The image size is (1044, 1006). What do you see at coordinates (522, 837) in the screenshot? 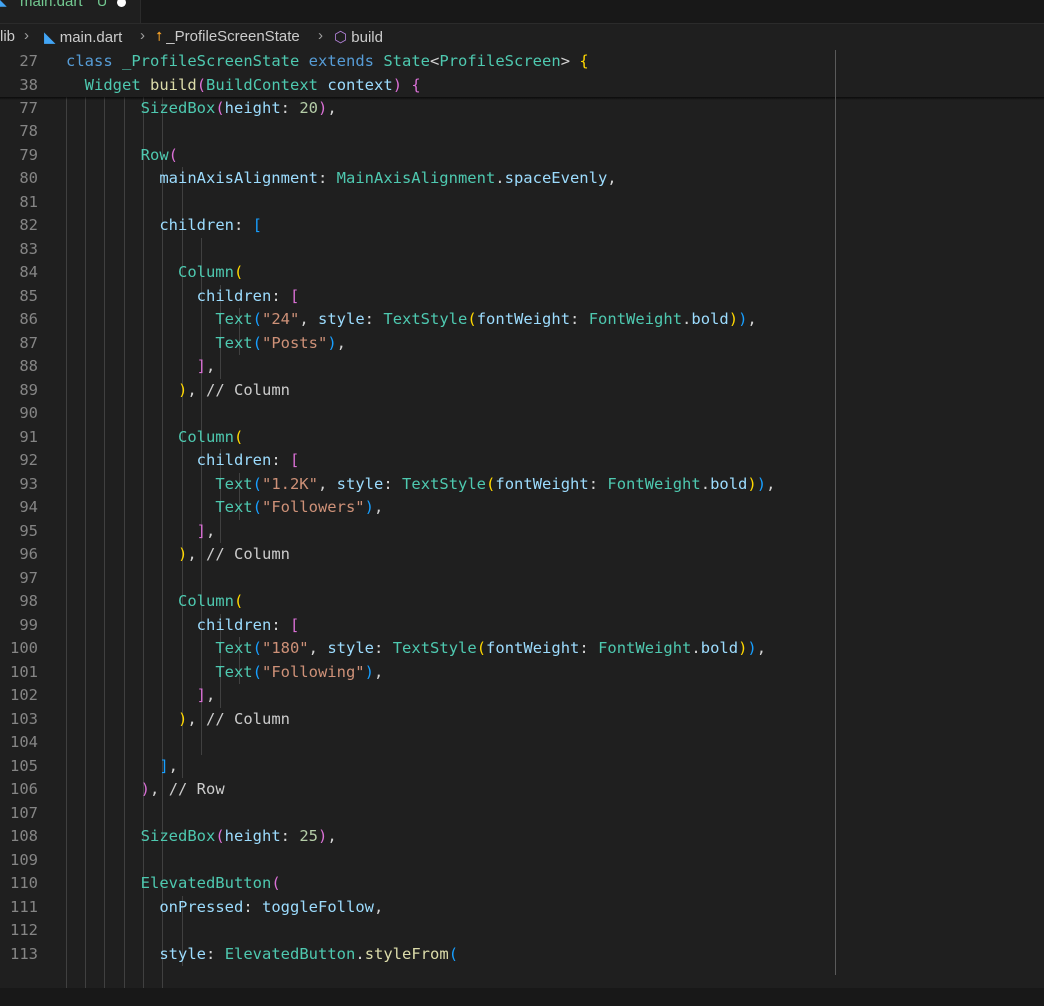
I see `code-line: 108 SizedBox(height: 25),` at bounding box center [522, 837].